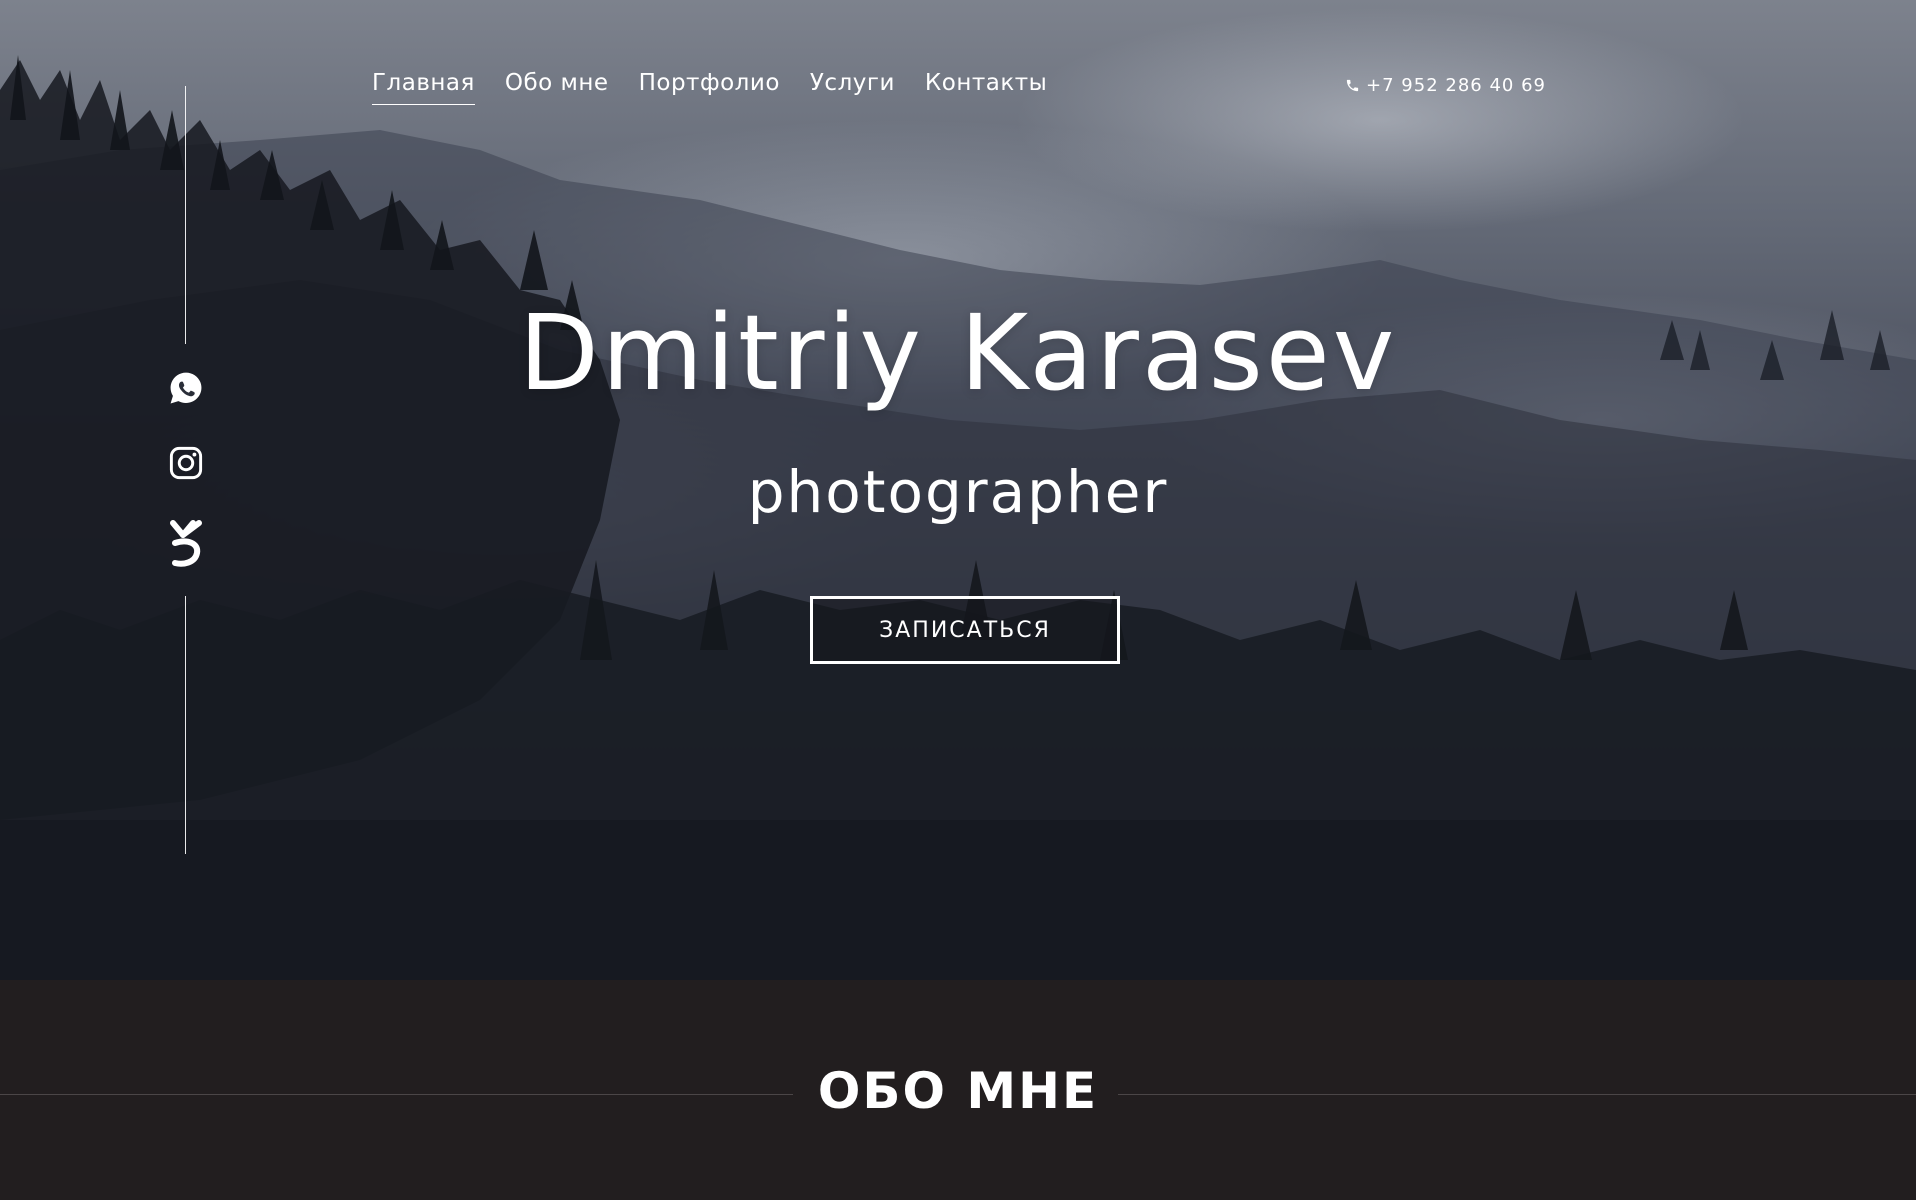 The height and width of the screenshot is (1200, 1916). What do you see at coordinates (1352, 85) in the screenshot?
I see `phone-icon` at bounding box center [1352, 85].